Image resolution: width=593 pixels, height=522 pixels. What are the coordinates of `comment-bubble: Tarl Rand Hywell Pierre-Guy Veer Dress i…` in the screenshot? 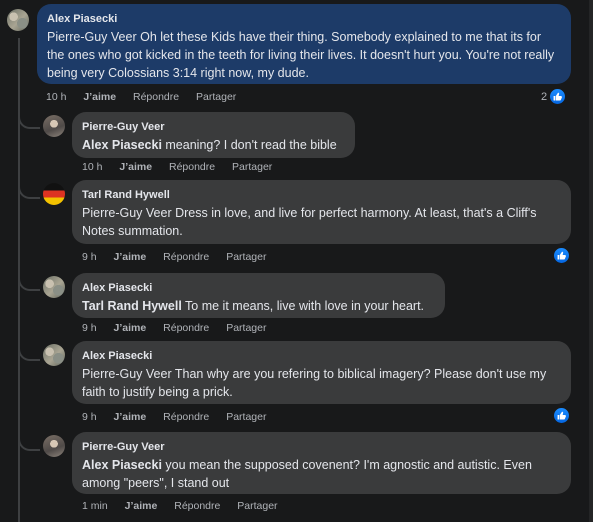 It's located at (321, 212).